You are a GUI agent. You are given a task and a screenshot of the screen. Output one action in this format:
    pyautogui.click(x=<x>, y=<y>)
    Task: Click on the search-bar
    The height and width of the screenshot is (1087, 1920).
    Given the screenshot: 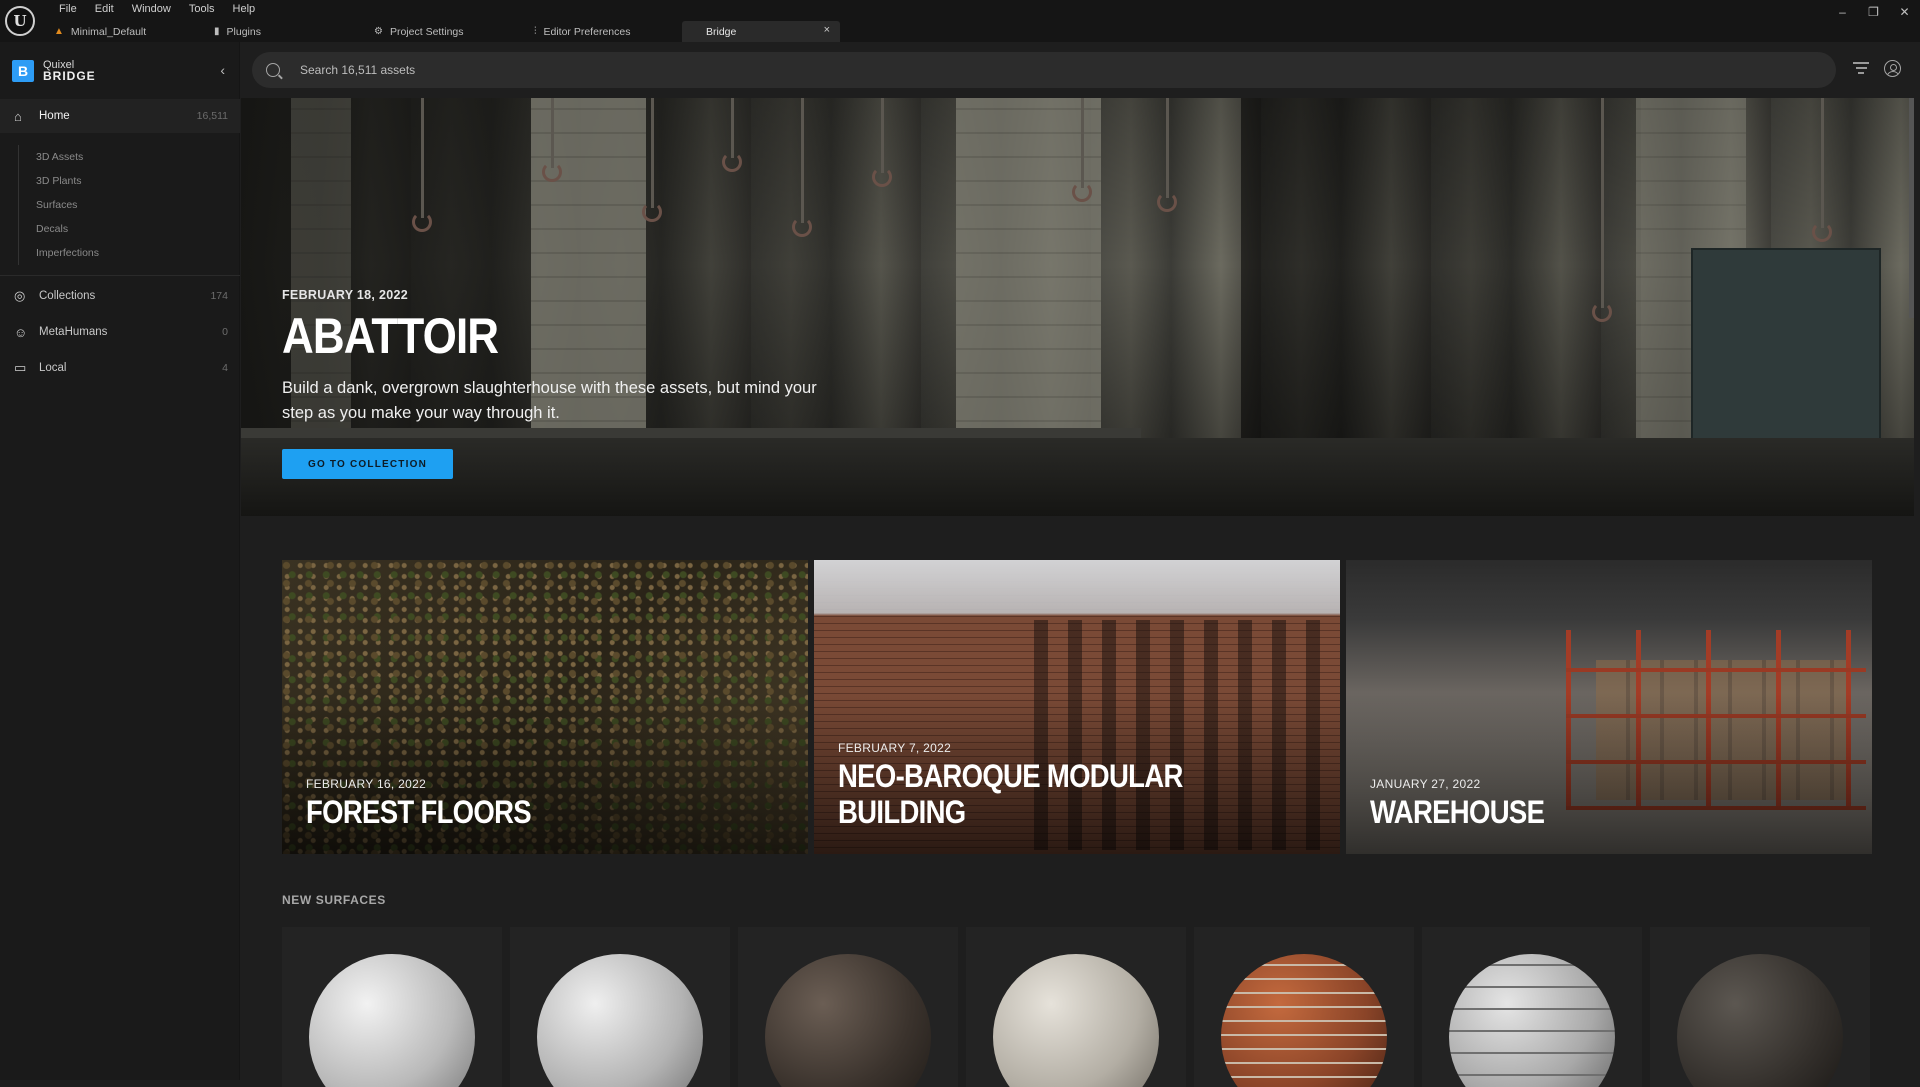 What is the action you would take?
    pyautogui.click(x=1044, y=70)
    